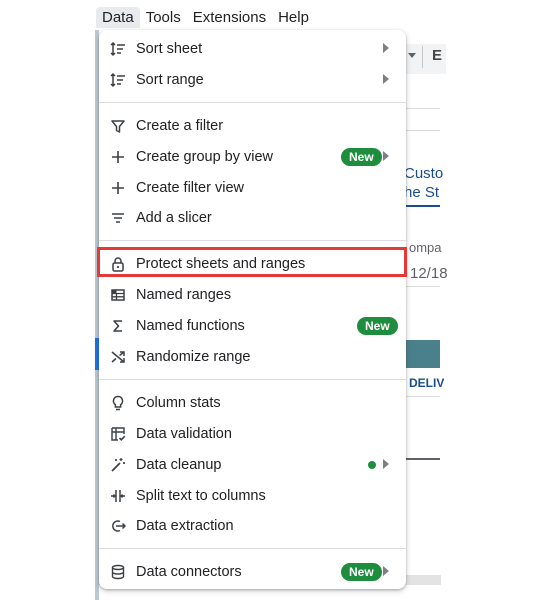 This screenshot has width=538, height=600. I want to click on menu-item-sort-sheet: Sort sheet, so click(252, 49).